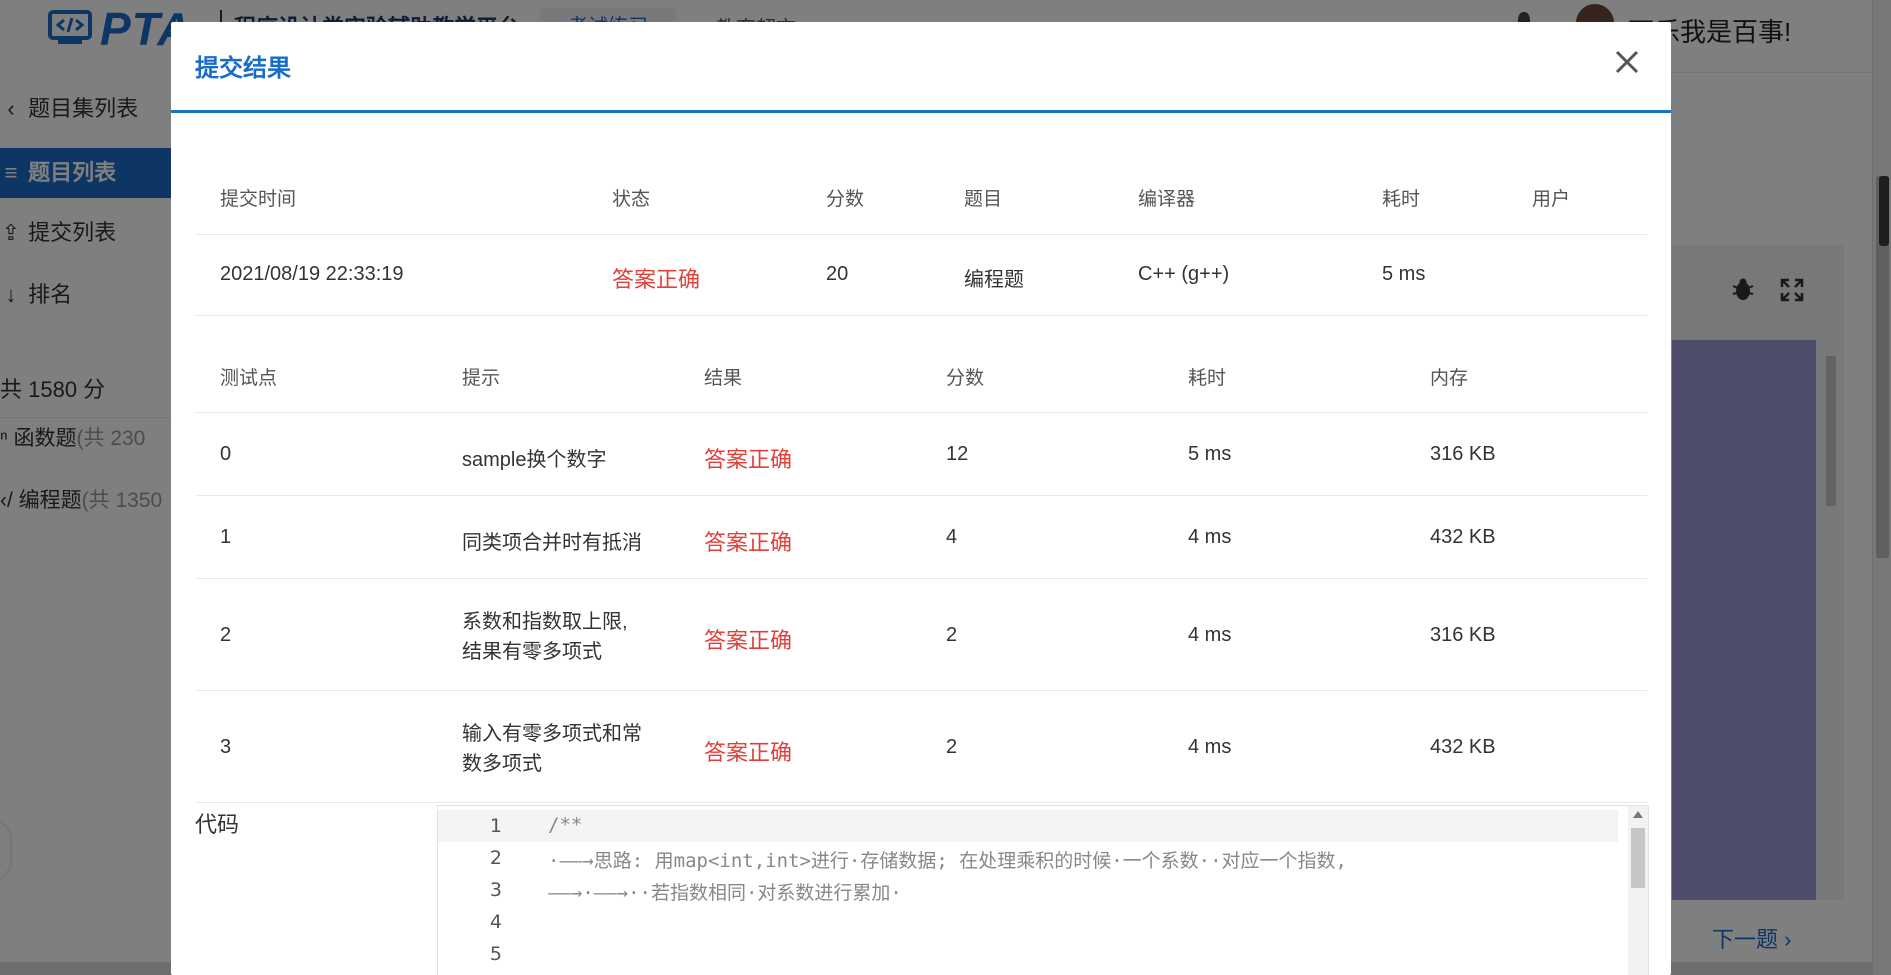 This screenshot has height=975, width=1891. I want to click on code-scrollbar, so click(1638, 890).